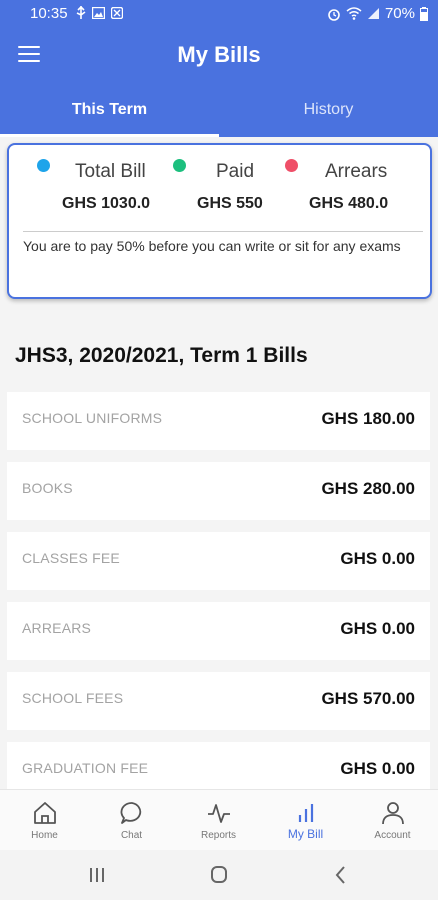  Describe the element at coordinates (219, 54) in the screenshot. I see `page-title: My Bills` at that location.